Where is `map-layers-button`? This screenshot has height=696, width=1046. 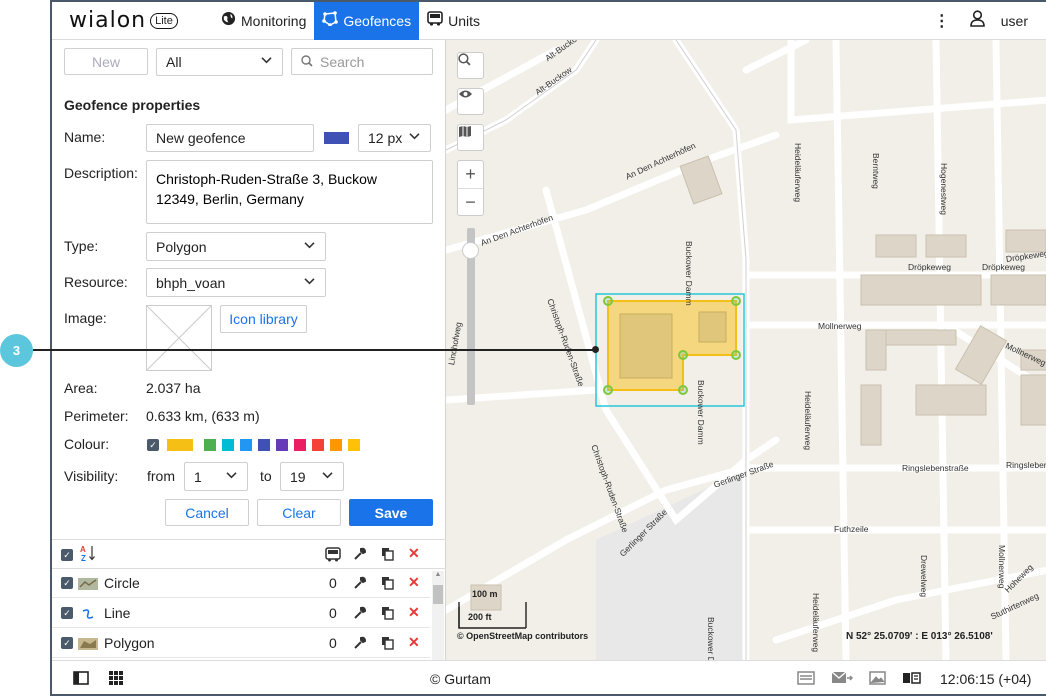 map-layers-button is located at coordinates (470, 137).